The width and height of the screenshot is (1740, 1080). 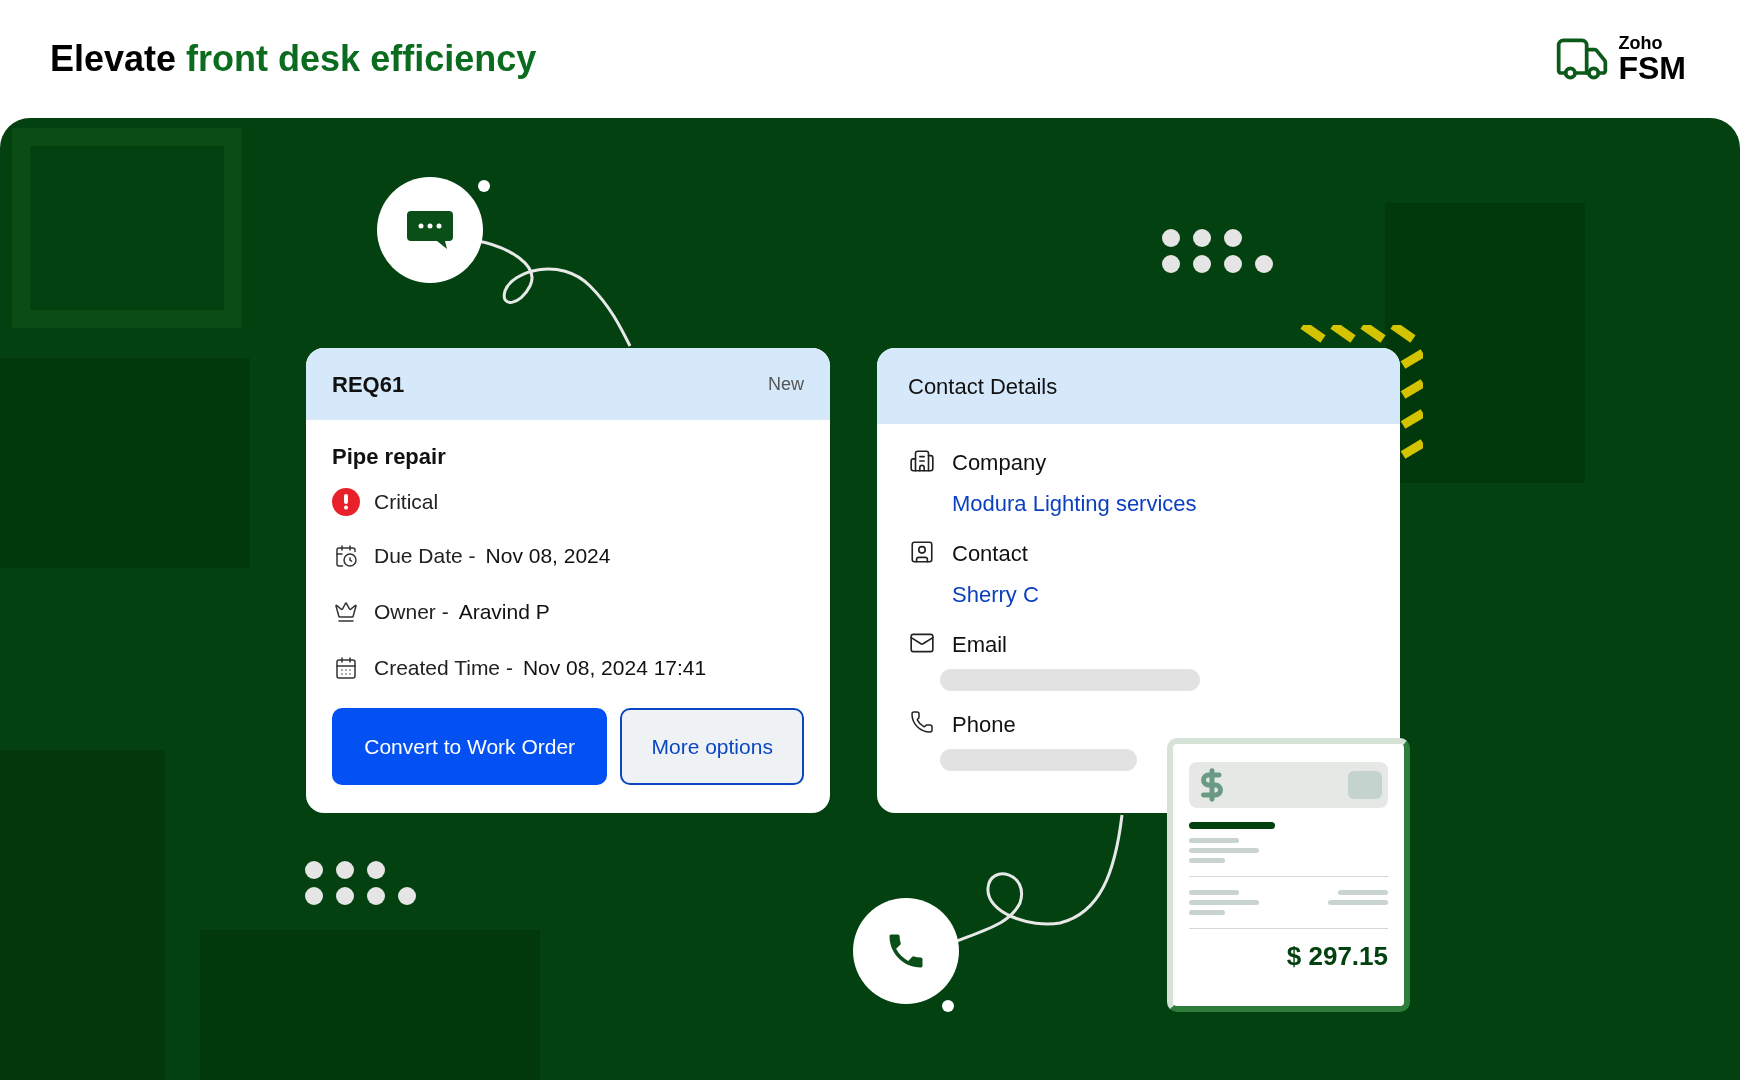 I want to click on field-value: Nov 08, 2024 17:41, so click(x=614, y=668).